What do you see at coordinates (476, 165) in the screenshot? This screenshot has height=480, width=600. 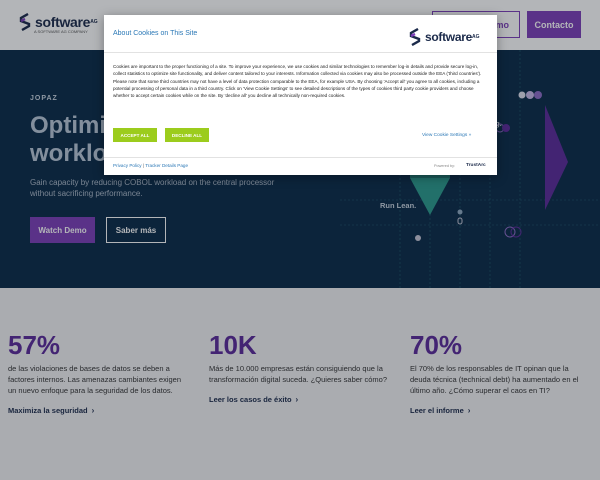 I see `trustarc-logo: TrustArc` at bounding box center [476, 165].